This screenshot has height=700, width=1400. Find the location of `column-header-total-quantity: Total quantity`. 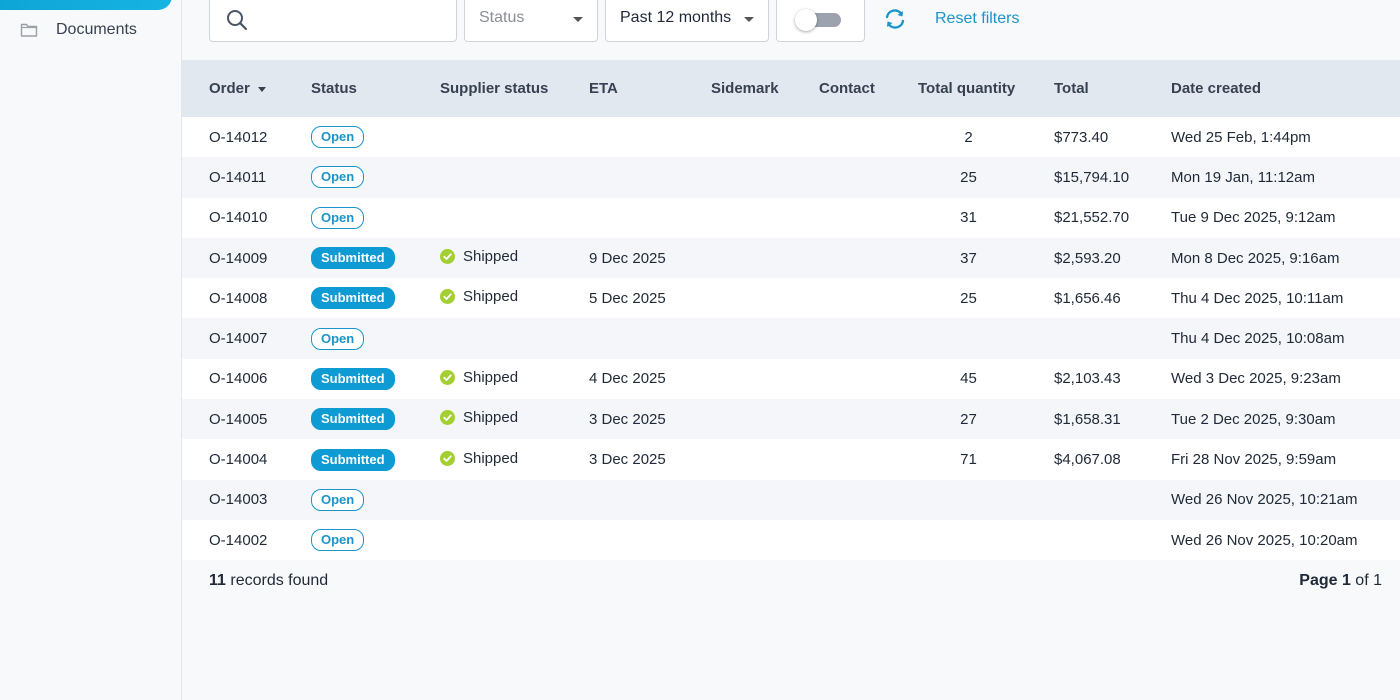

column-header-total-quantity: Total quantity is located at coordinates (986, 88).